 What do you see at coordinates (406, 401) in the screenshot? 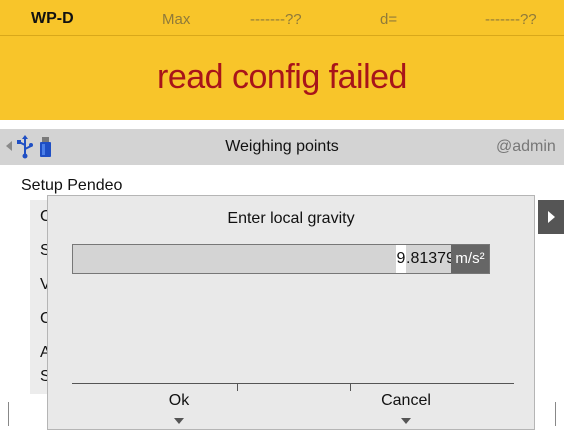
I see `cancel-button: Cancel` at bounding box center [406, 401].